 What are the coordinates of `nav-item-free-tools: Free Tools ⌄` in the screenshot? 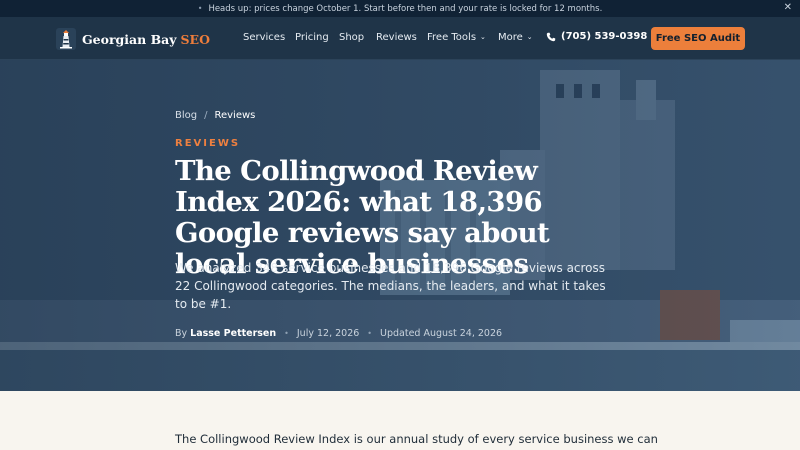 It's located at (456, 37).